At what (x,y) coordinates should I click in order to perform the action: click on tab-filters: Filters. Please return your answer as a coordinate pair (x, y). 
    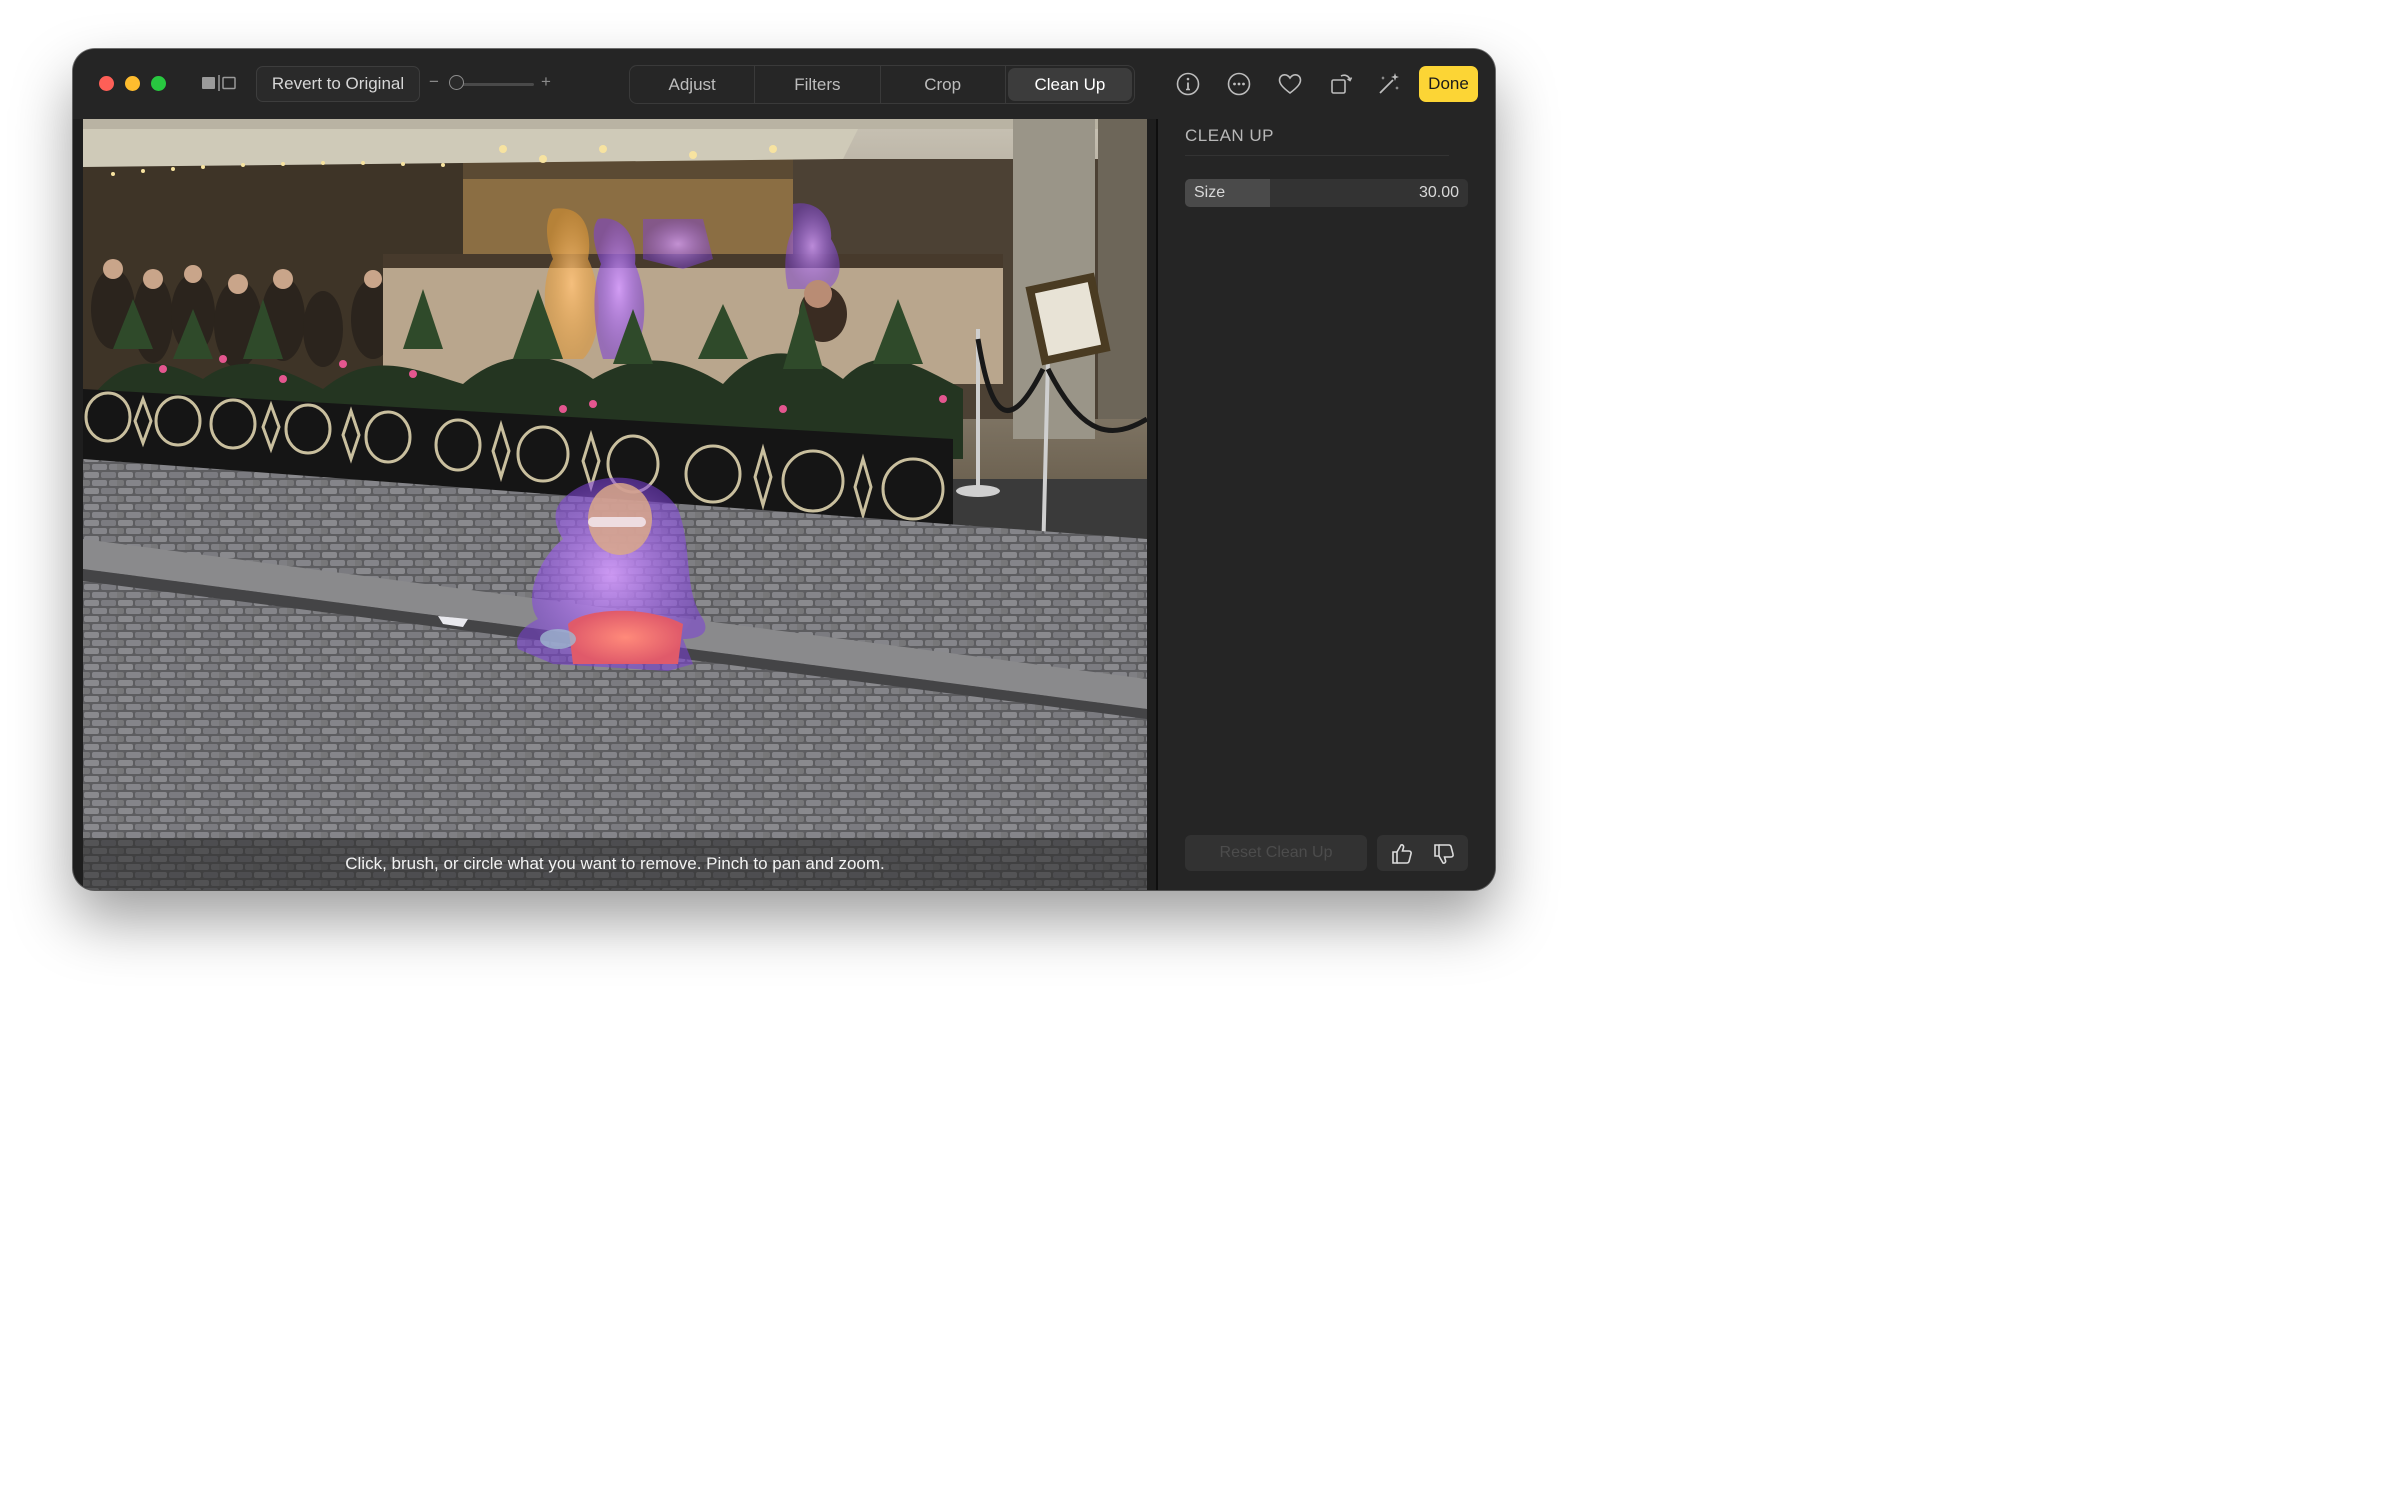
    Looking at the image, I should click on (818, 84).